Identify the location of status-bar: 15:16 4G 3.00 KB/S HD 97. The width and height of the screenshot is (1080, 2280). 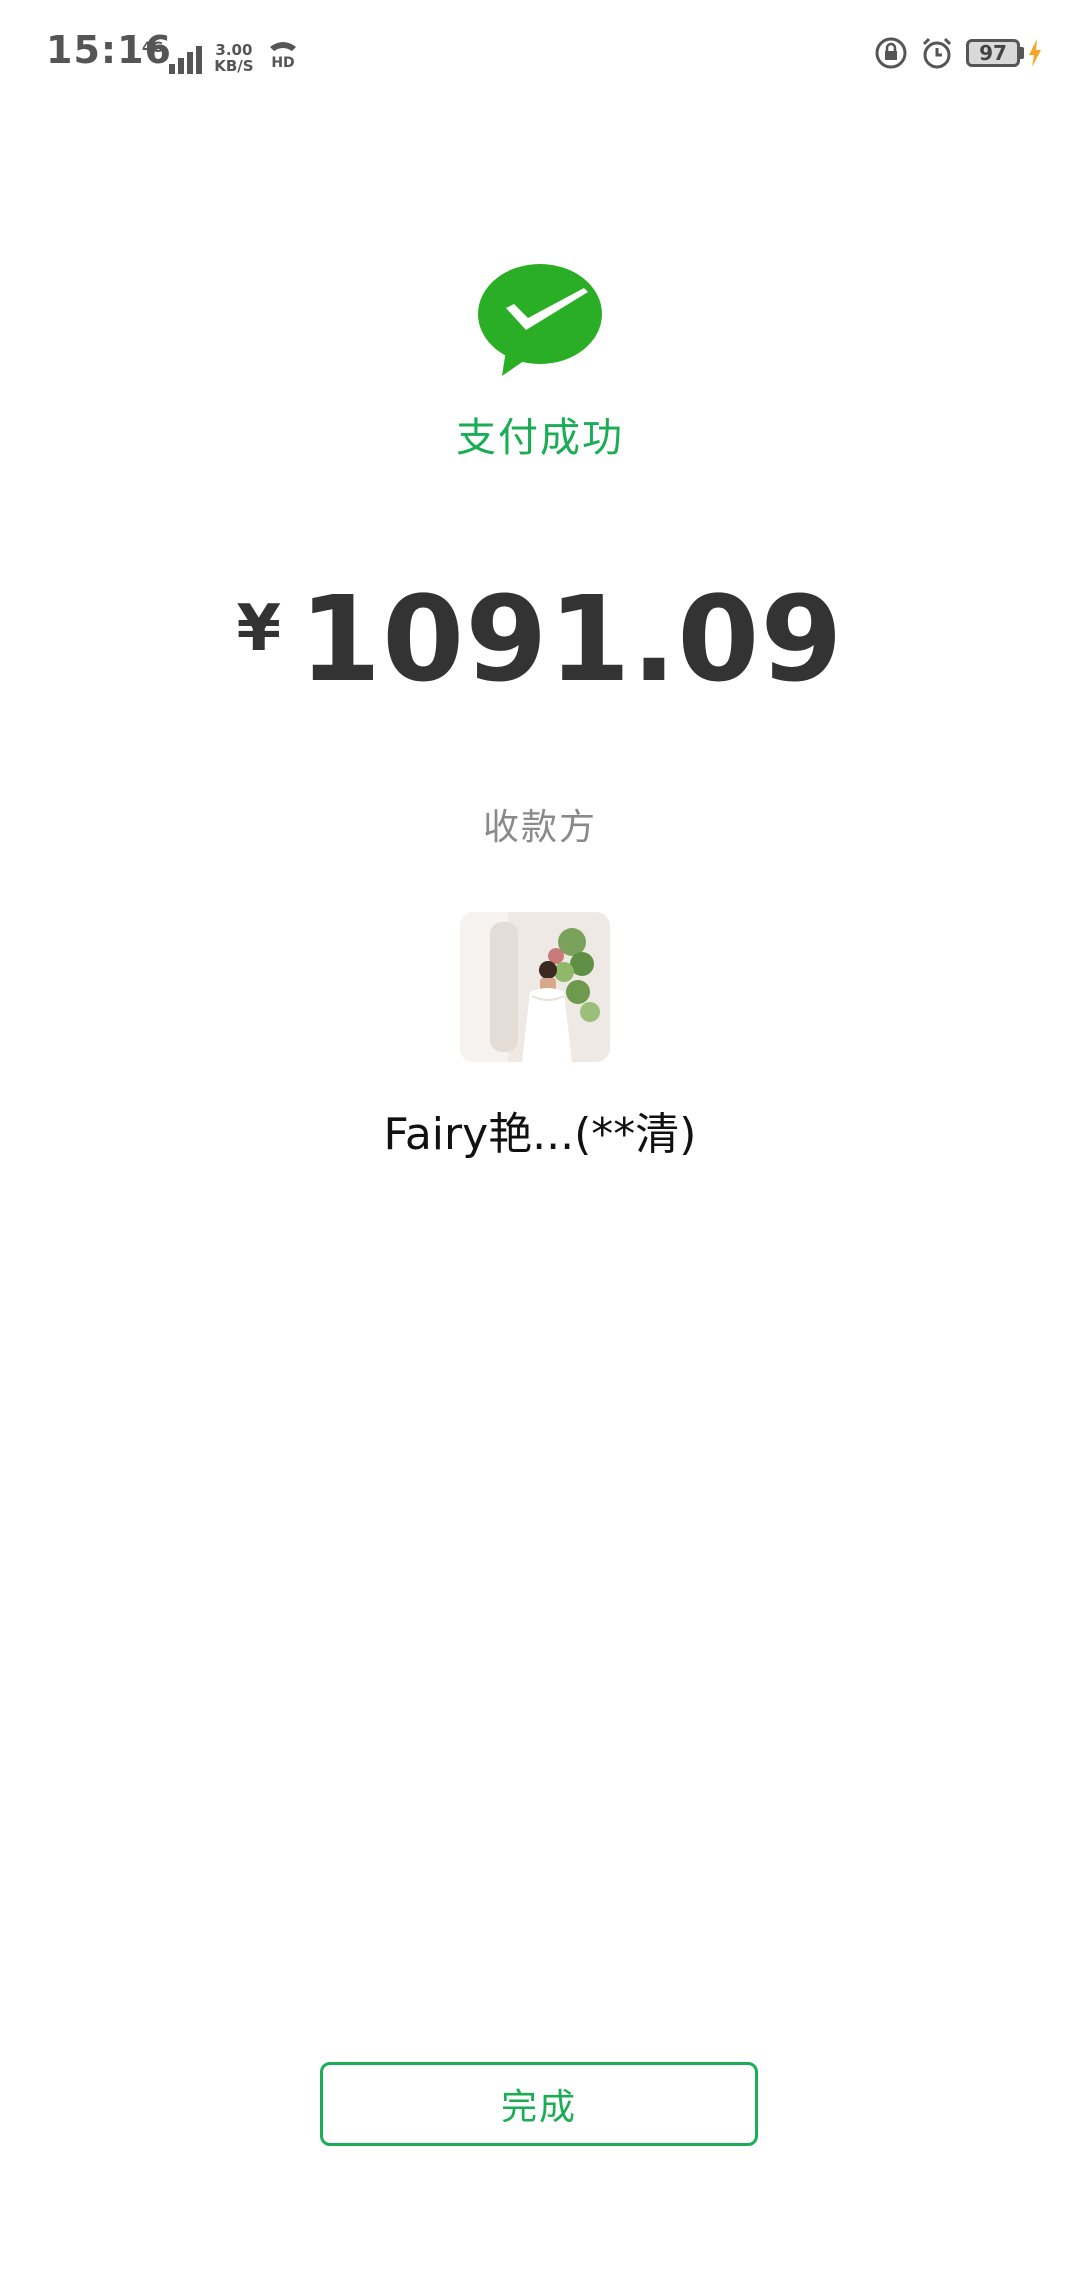
(540, 55).